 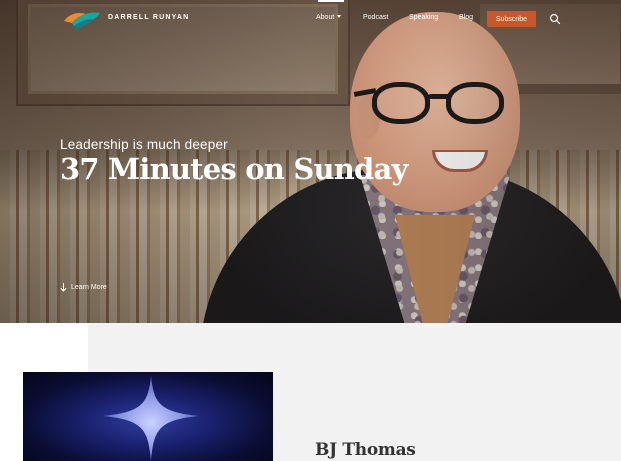 I want to click on arrow-down-icon, so click(x=63, y=287).